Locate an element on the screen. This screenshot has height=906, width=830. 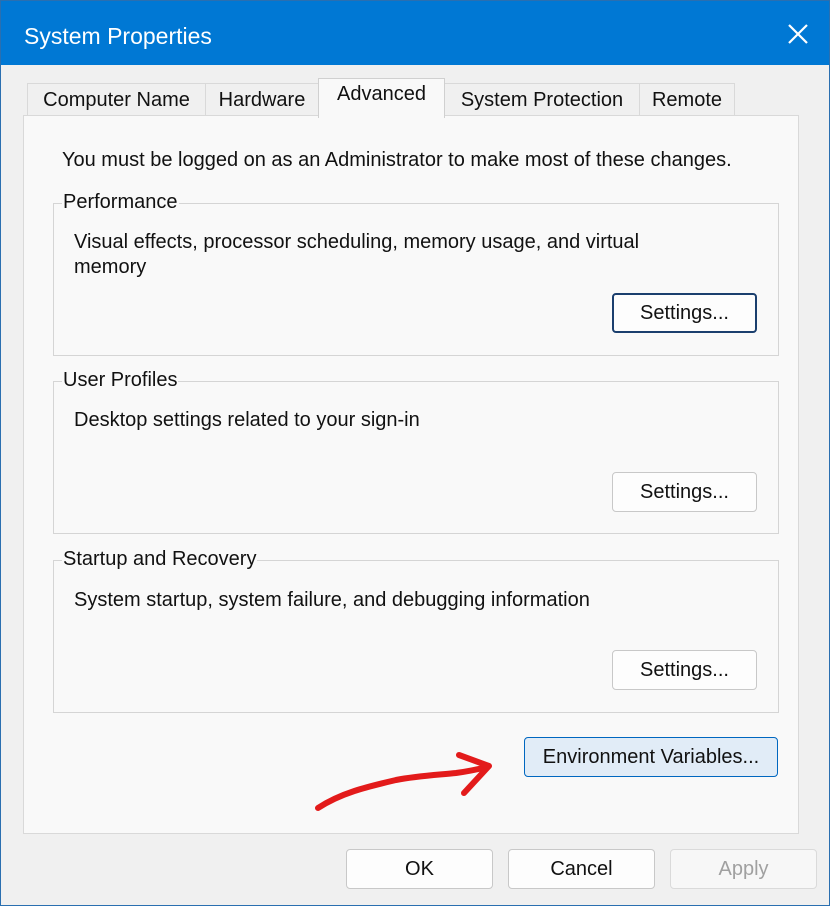
apply-button: Apply is located at coordinates (743, 869).